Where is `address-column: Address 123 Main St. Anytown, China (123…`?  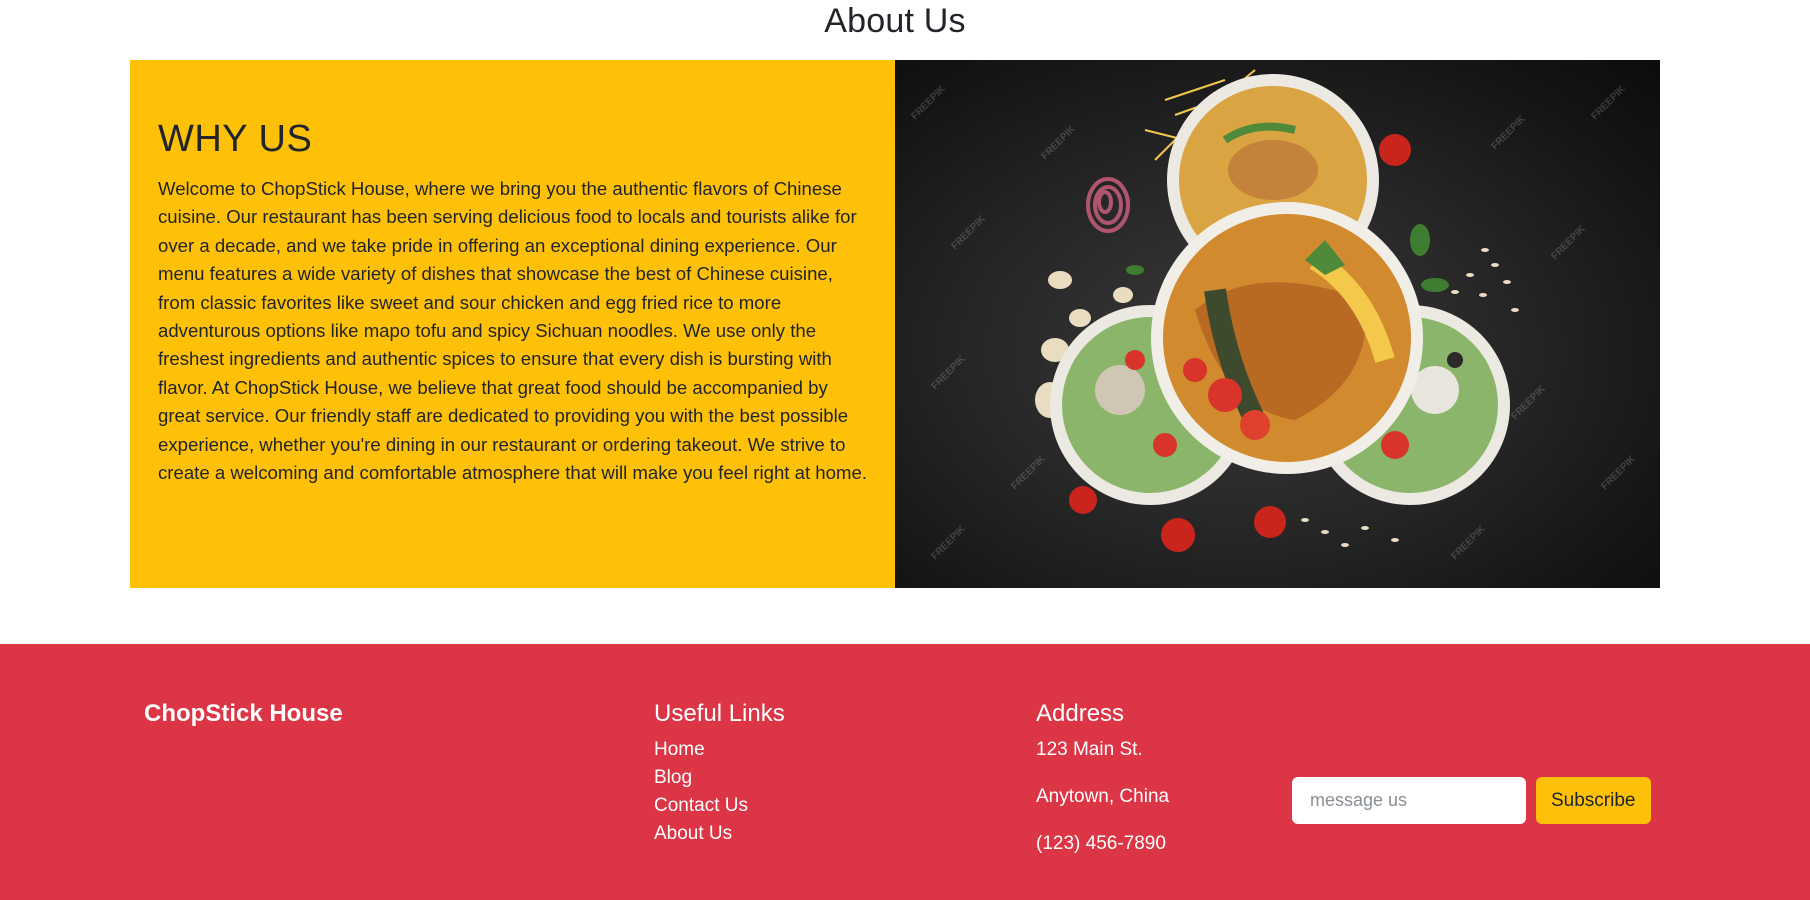
address-column: Address 123 Main St. Anytown, China (123… is located at coordinates (1102, 788).